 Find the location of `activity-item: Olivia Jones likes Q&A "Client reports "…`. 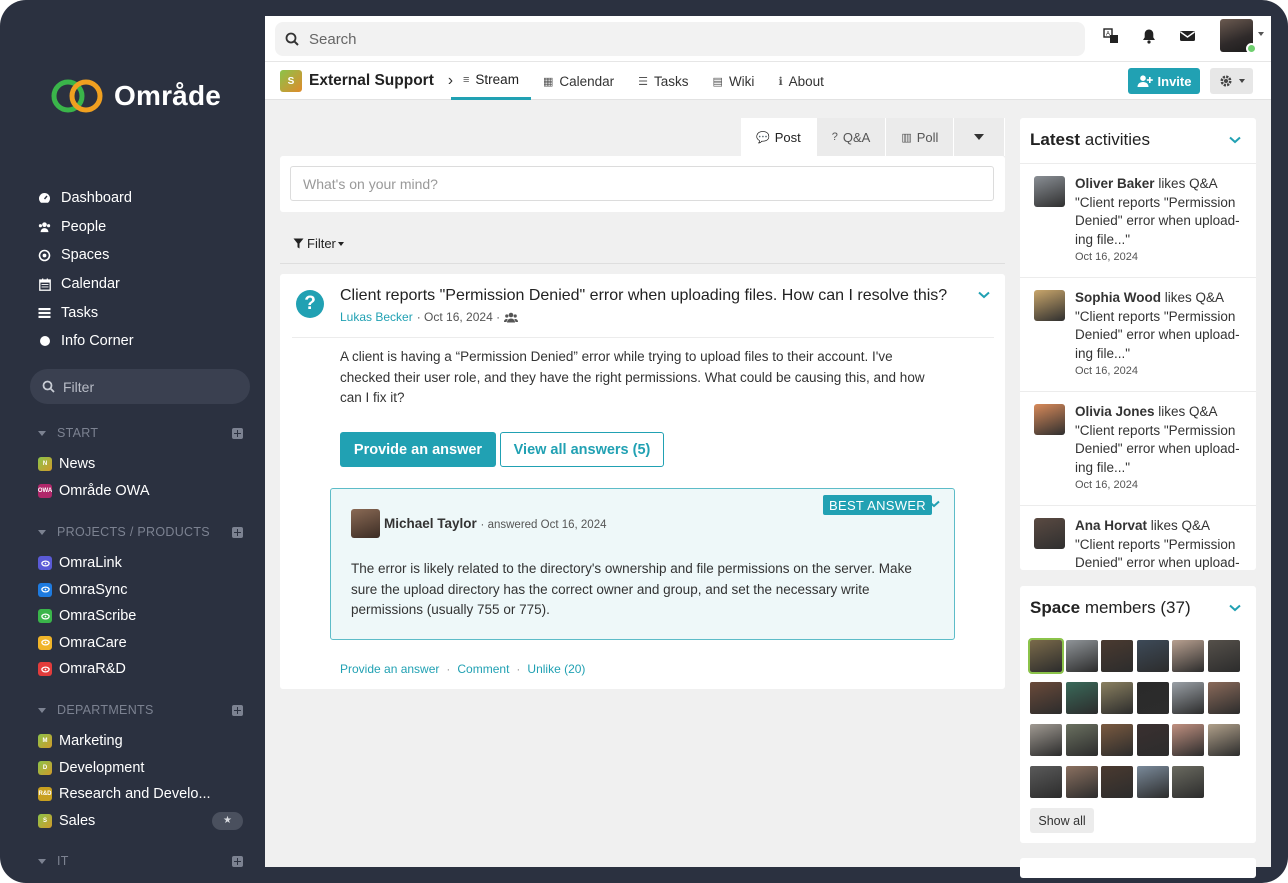

activity-item: Olivia Jones likes Q&A "Client reports "… is located at coordinates (1138, 448).